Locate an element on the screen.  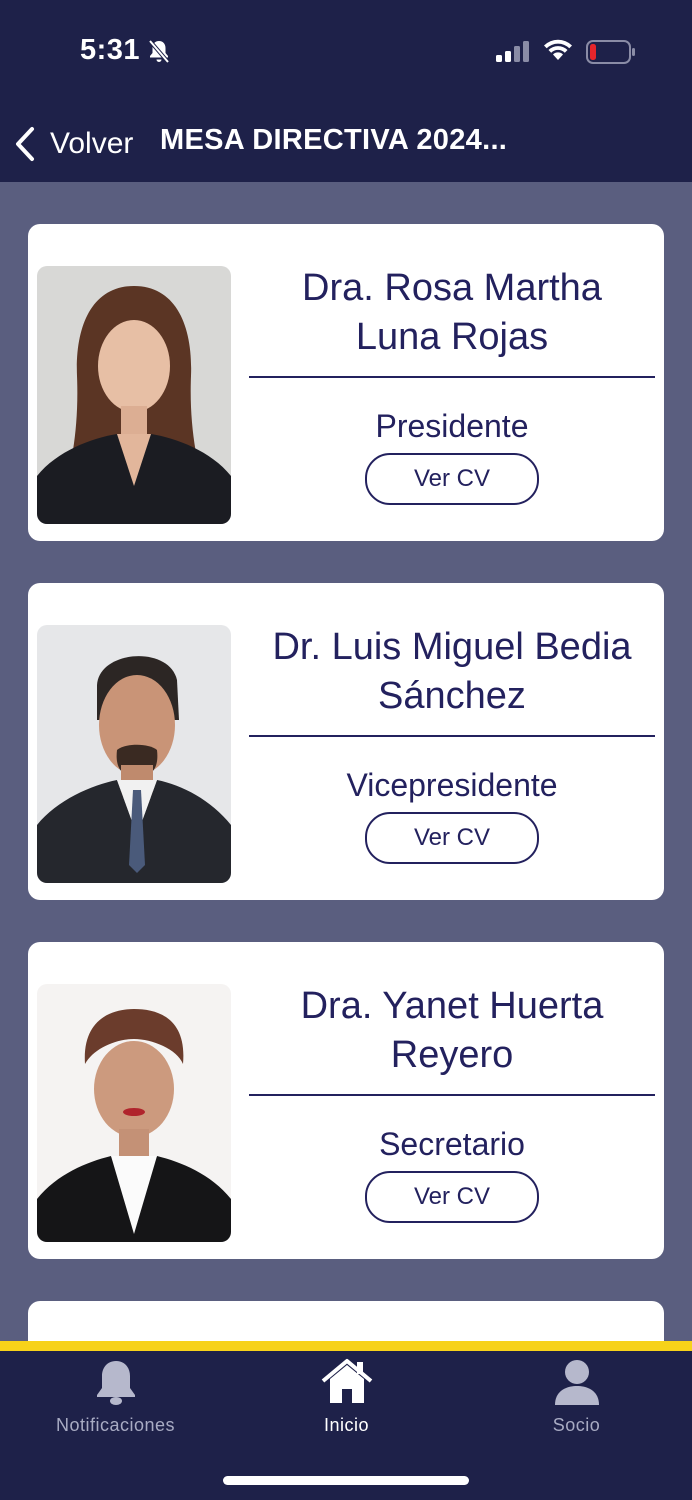
back-button: Volver is located at coordinates (73, 144).